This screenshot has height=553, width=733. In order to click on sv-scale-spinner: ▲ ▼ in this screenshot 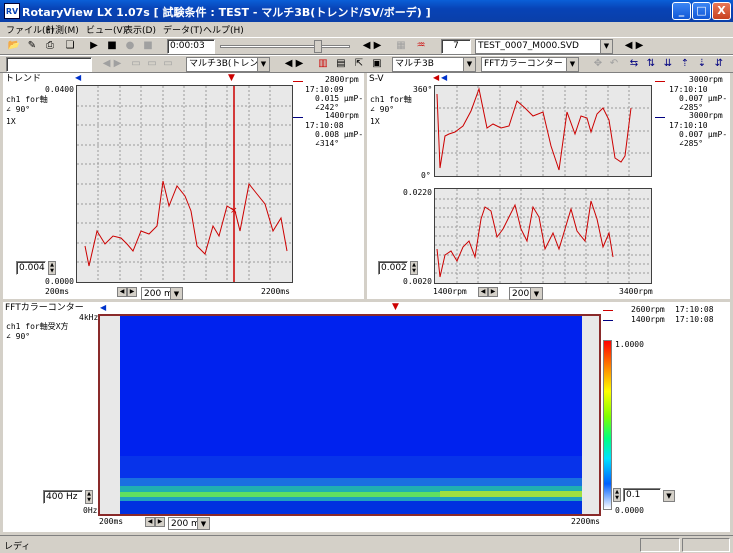, I will do `click(414, 268)`.